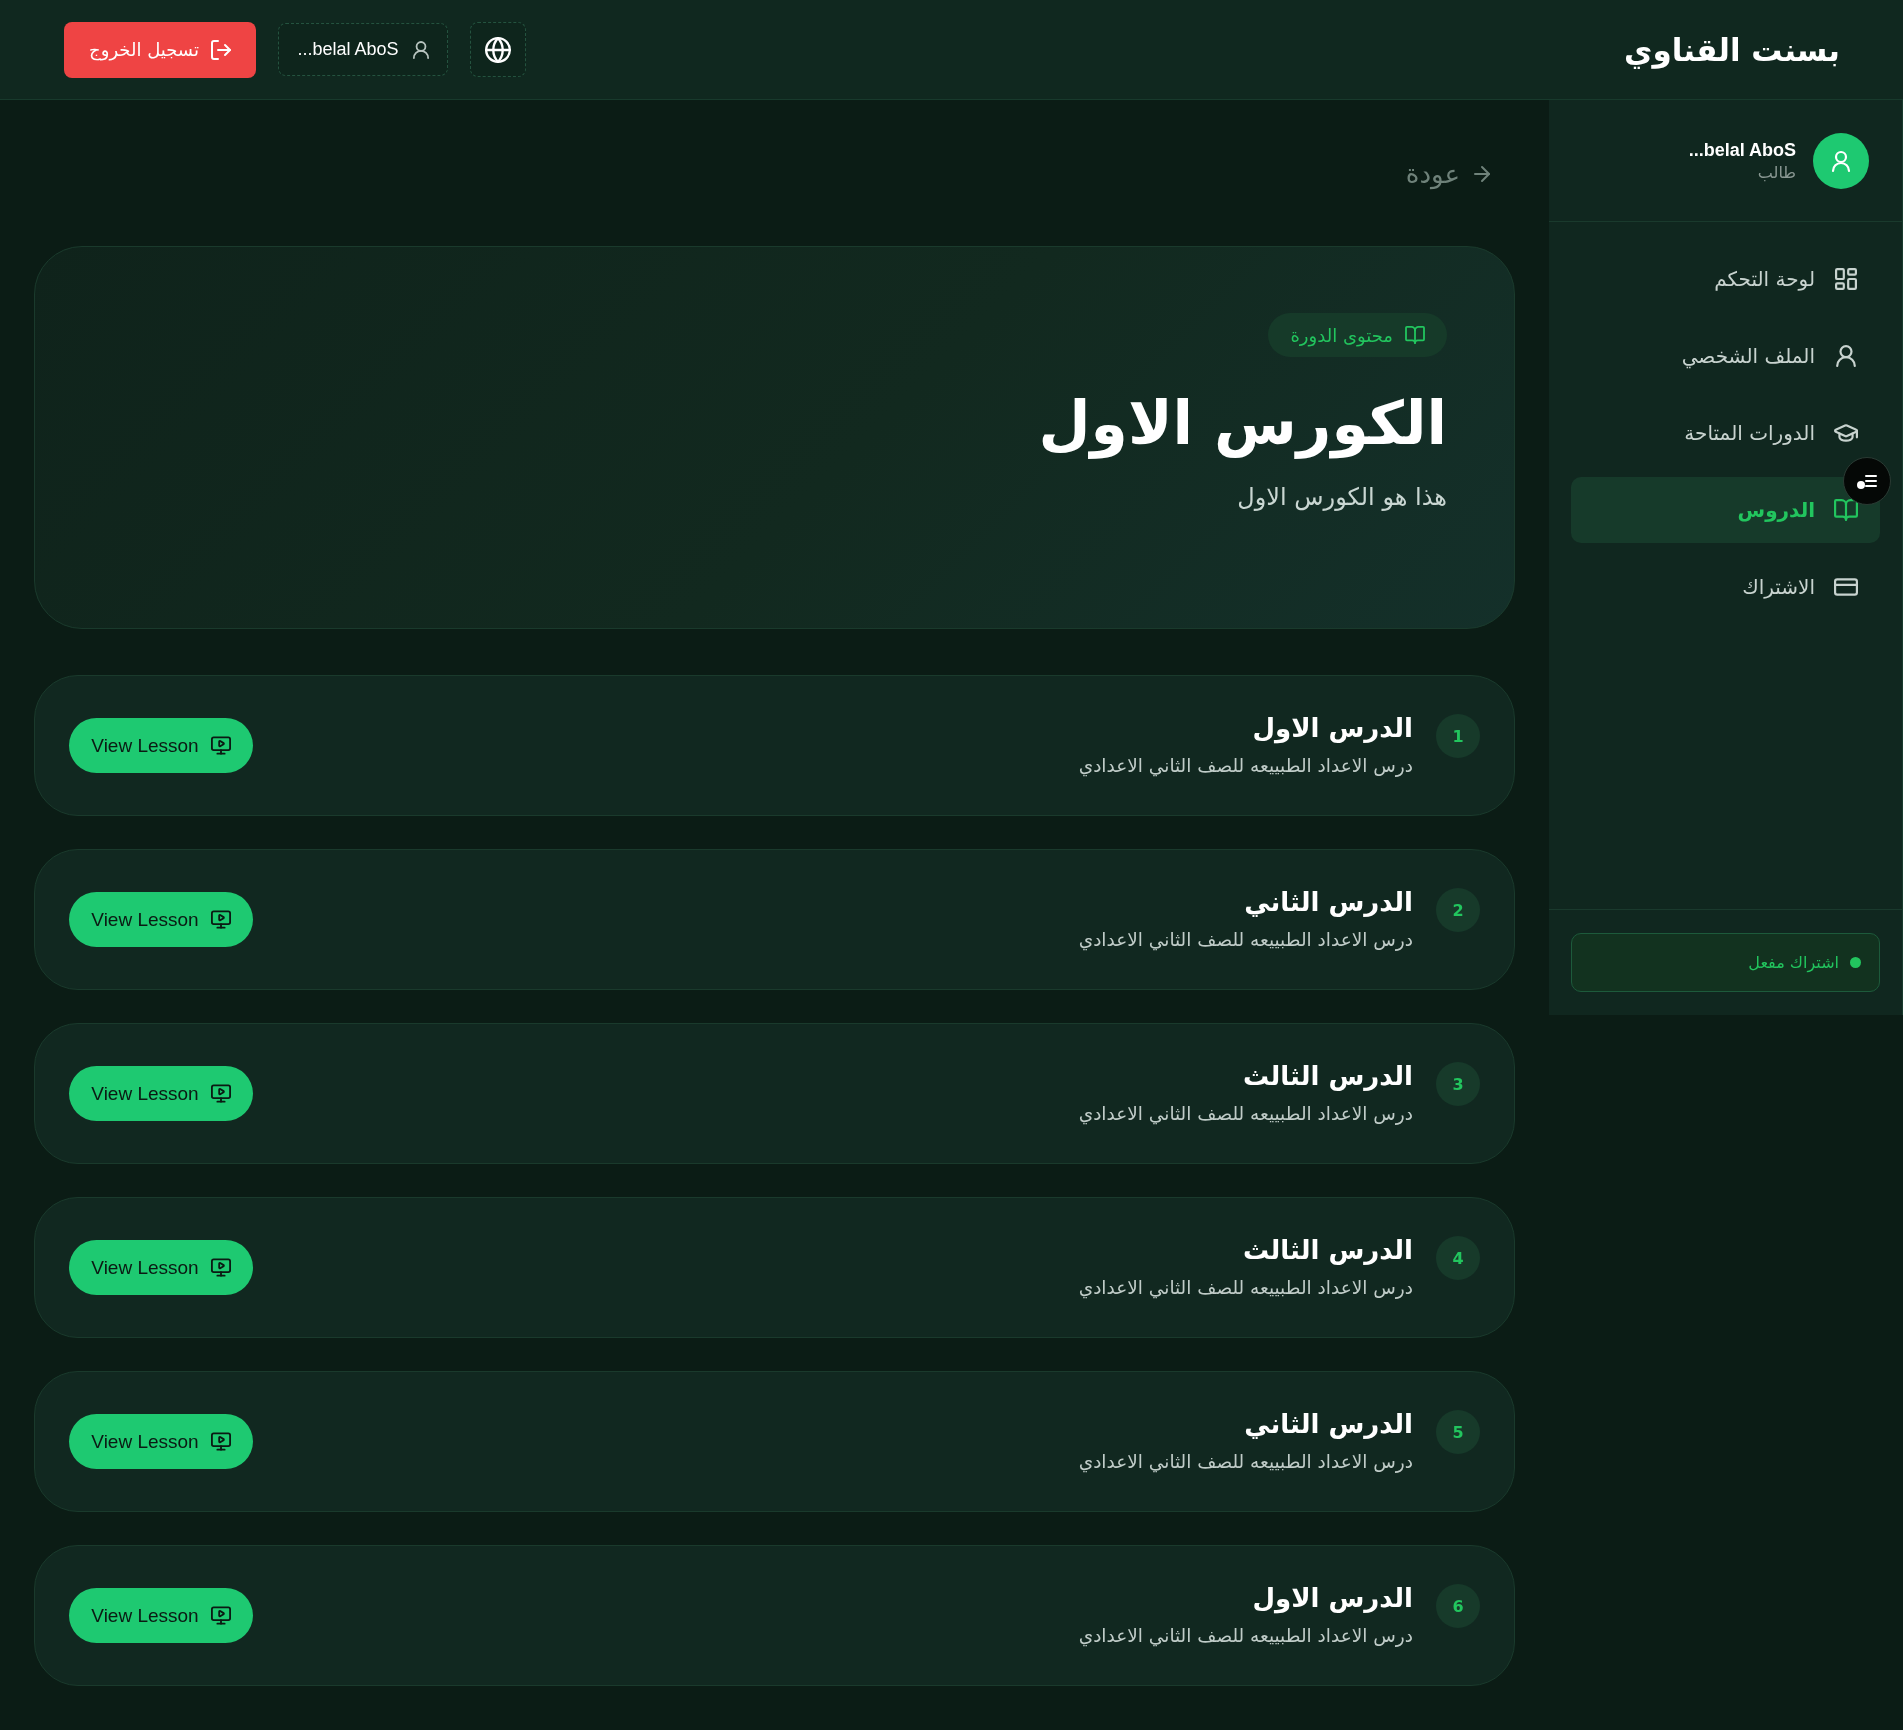  Describe the element at coordinates (1776, 172) in the screenshot. I see `user-role: طالب` at that location.